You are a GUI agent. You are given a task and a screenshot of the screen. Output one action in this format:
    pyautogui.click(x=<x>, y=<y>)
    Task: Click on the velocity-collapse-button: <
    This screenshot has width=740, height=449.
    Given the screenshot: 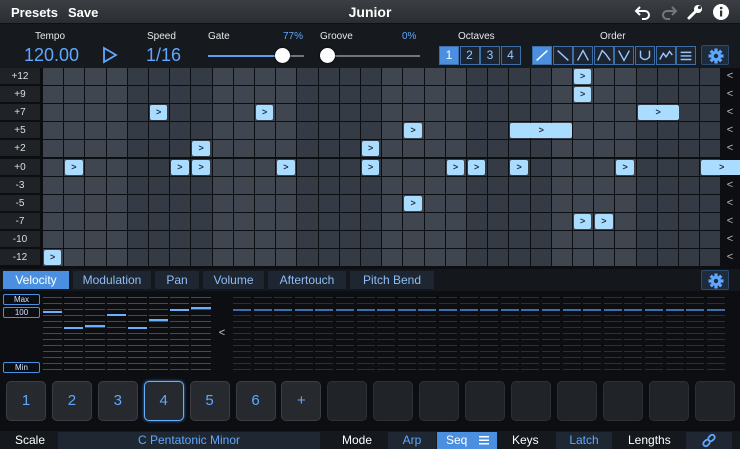 What is the action you would take?
    pyautogui.click(x=222, y=333)
    